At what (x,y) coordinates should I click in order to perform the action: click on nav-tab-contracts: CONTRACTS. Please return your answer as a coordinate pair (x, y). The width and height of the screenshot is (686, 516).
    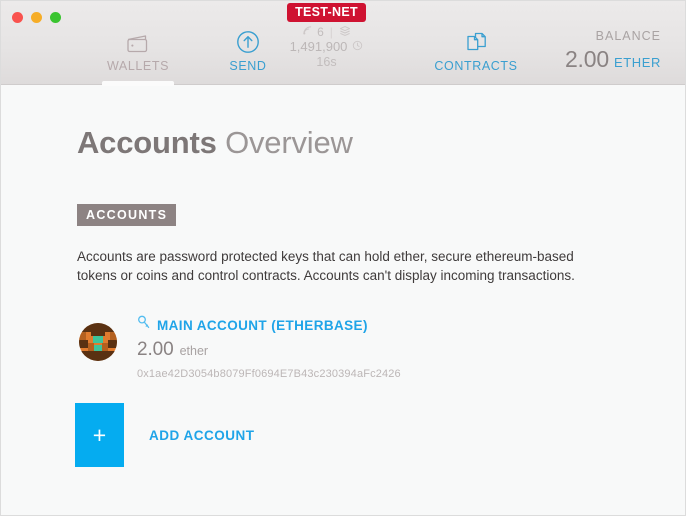
    Looking at the image, I should click on (476, 43).